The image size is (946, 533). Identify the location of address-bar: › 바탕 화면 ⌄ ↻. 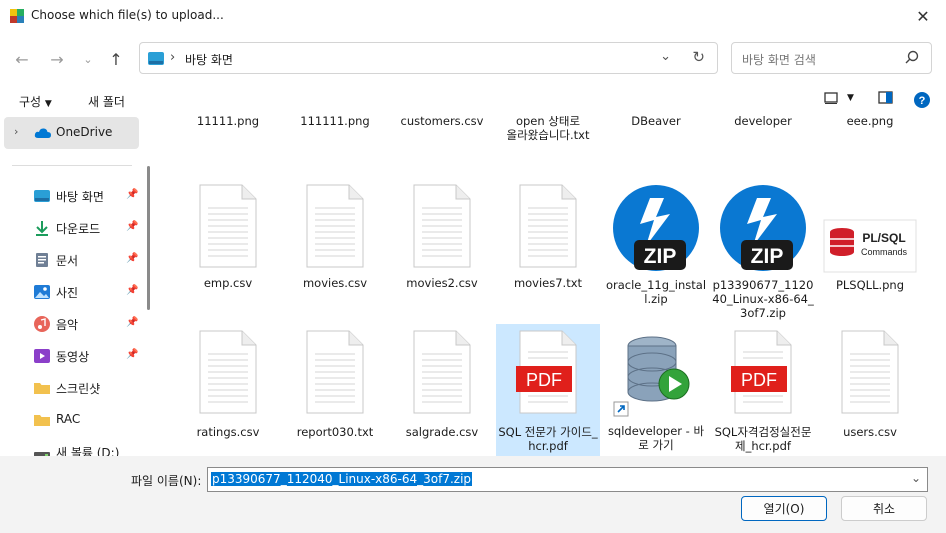
(428, 58).